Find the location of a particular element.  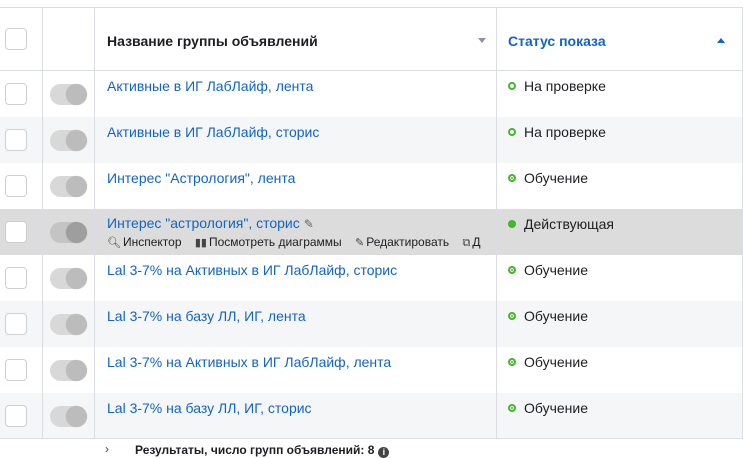

sort-arrow-up-icon is located at coordinates (721, 40).